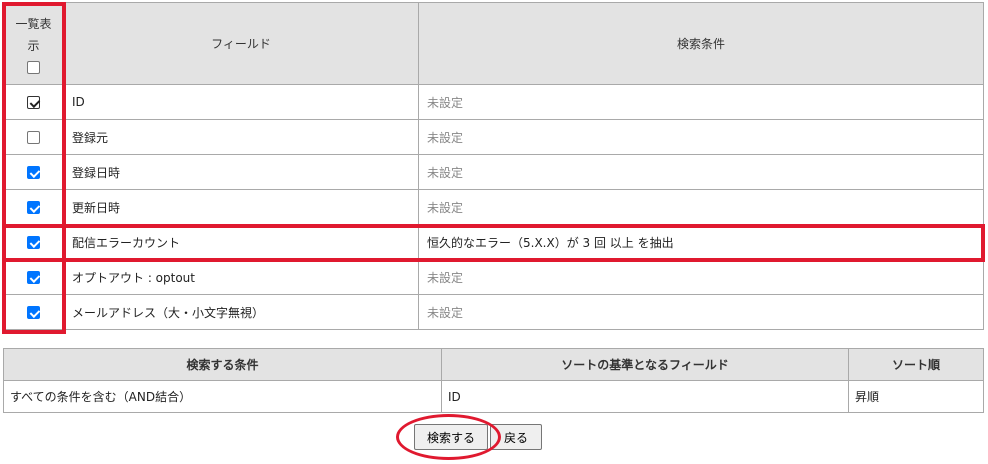 This screenshot has width=988, height=464. I want to click on table-row: 配信エラーカウント 恒久的なエラー（5.X.X）が 3 回 以上 を抽出, so click(493, 242).